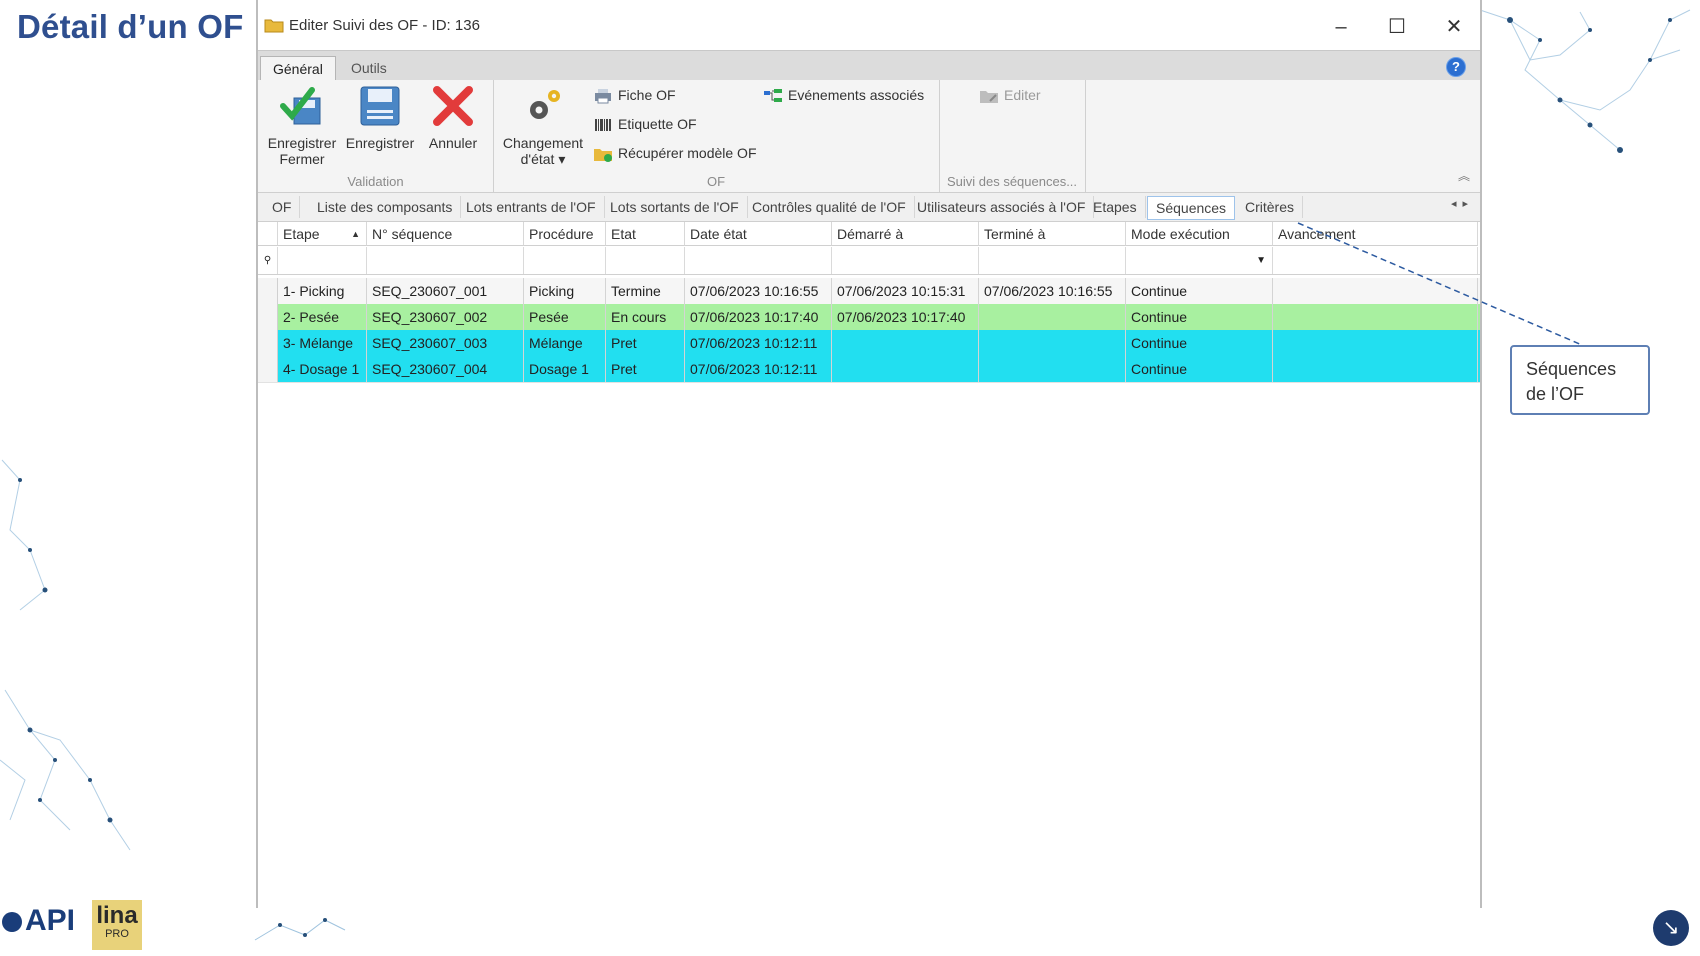 This screenshot has width=1700, height=956. What do you see at coordinates (565, 343) in the screenshot?
I see `cell-procedure: Mélange` at bounding box center [565, 343].